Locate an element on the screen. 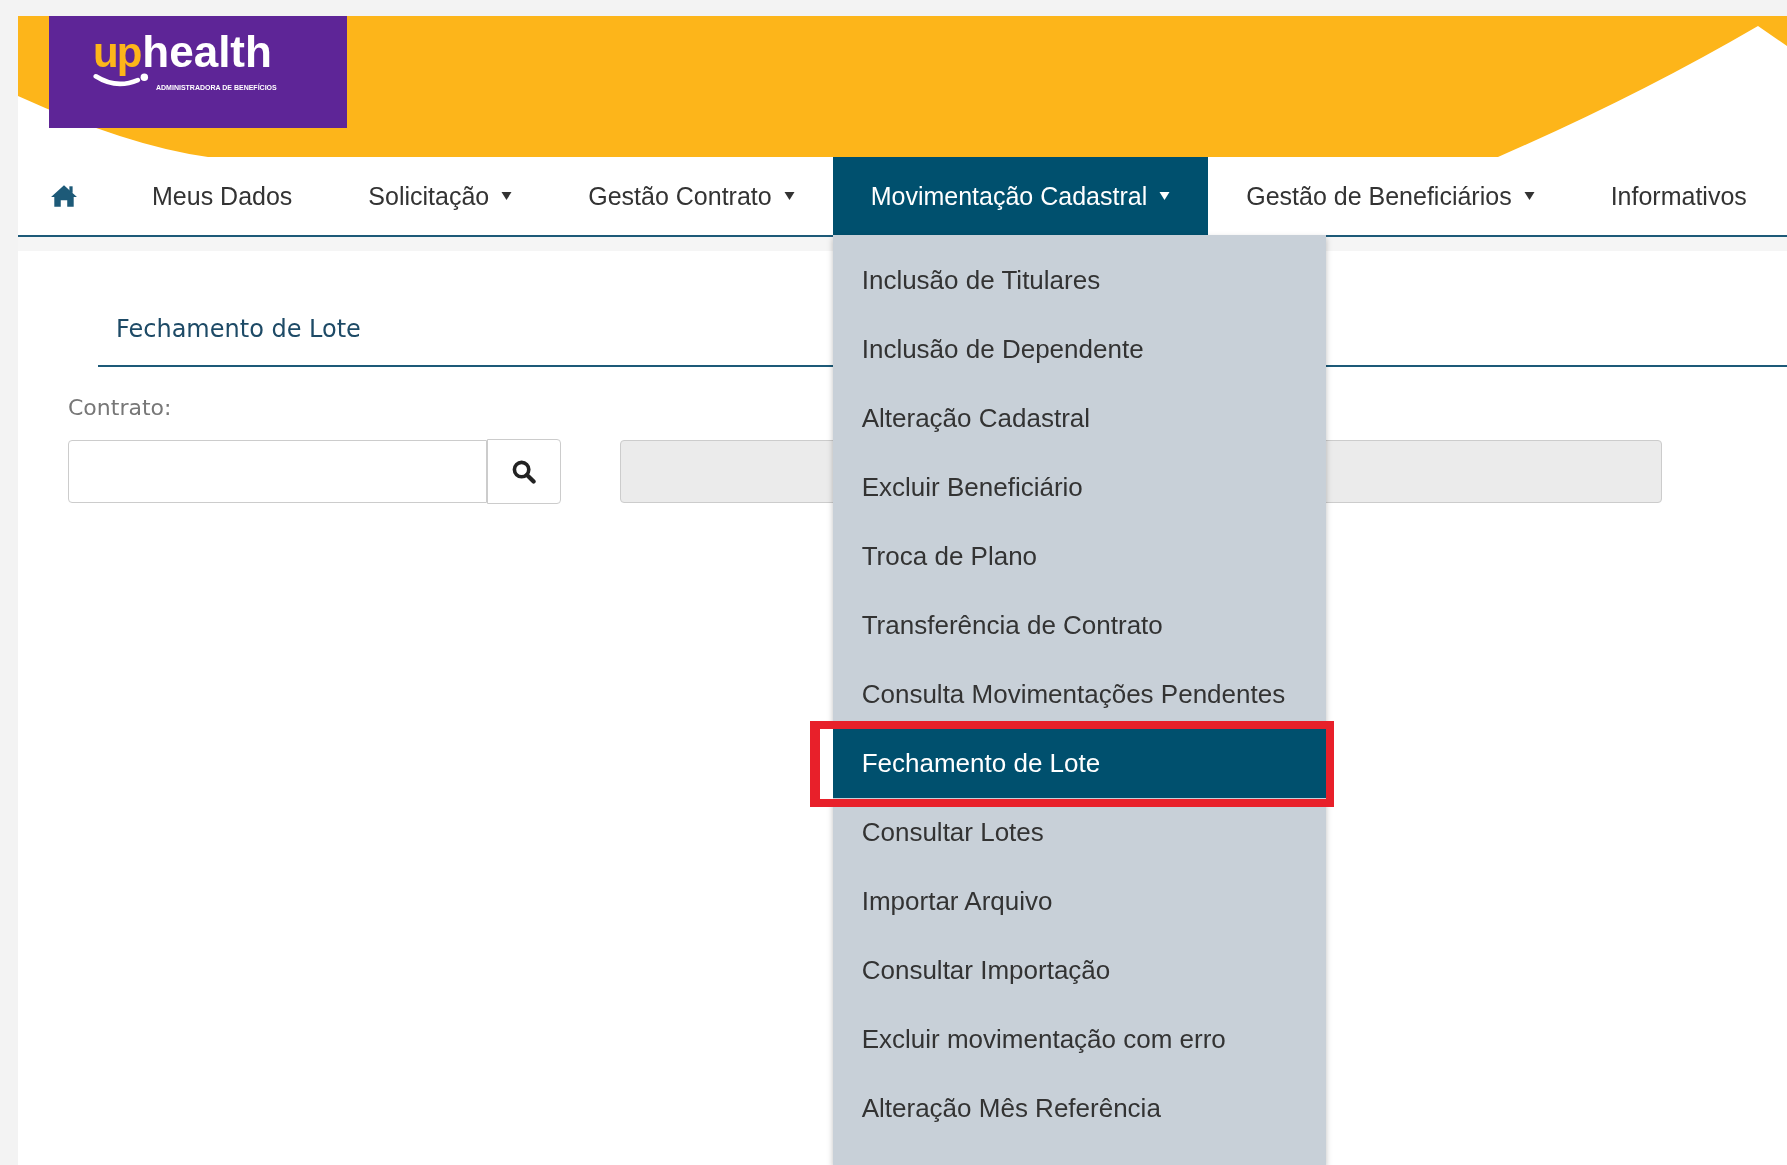  page-title: Fechamento de Lote is located at coordinates (239, 329).